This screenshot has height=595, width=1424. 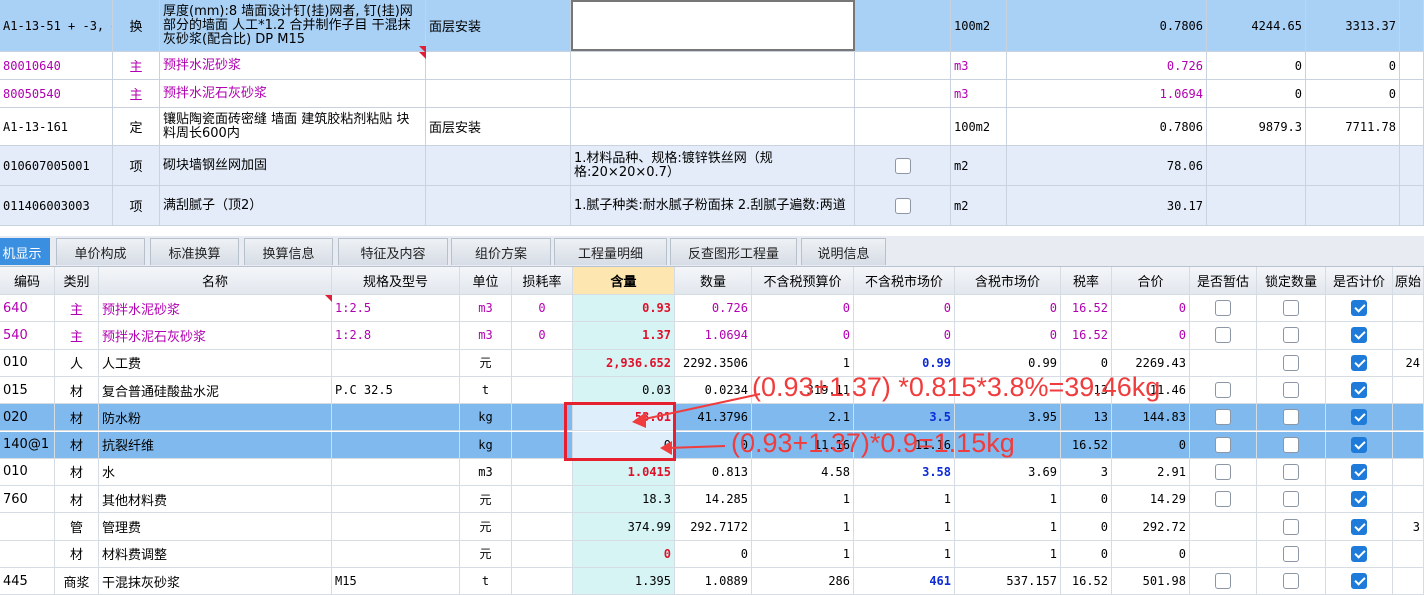 I want to click on annotation-arrows, so click(x=696, y=424).